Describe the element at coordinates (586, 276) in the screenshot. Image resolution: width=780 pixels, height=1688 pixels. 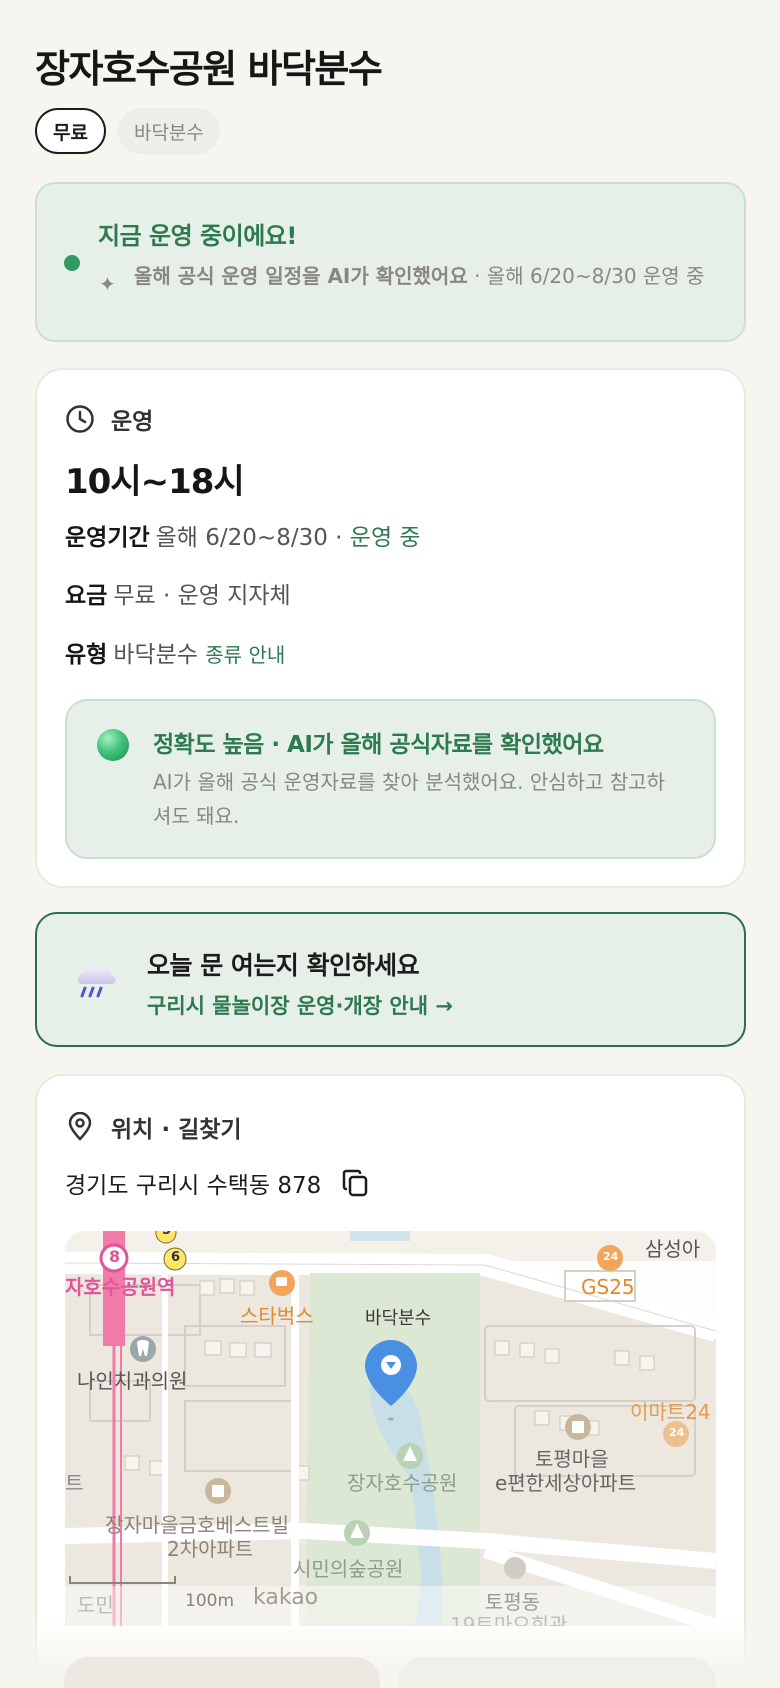
I see `status-desc-rest: · 올해 6/20~8/30 운영 중` at that location.